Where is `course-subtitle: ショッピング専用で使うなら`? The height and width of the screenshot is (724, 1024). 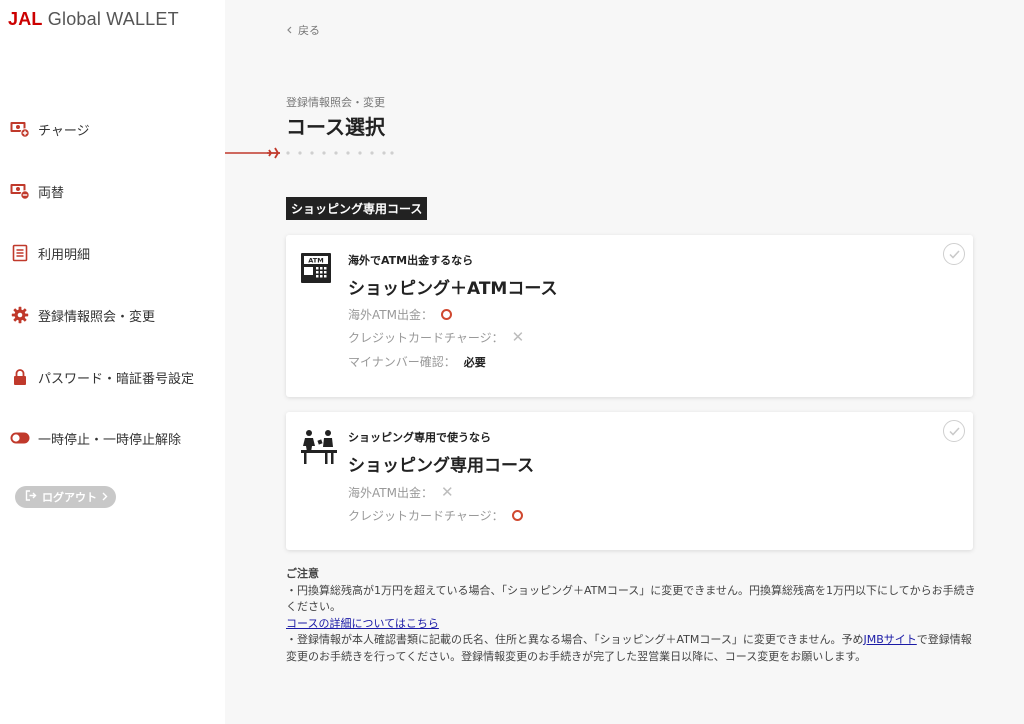
course-subtitle: ショッピング専用で使うなら is located at coordinates (419, 437).